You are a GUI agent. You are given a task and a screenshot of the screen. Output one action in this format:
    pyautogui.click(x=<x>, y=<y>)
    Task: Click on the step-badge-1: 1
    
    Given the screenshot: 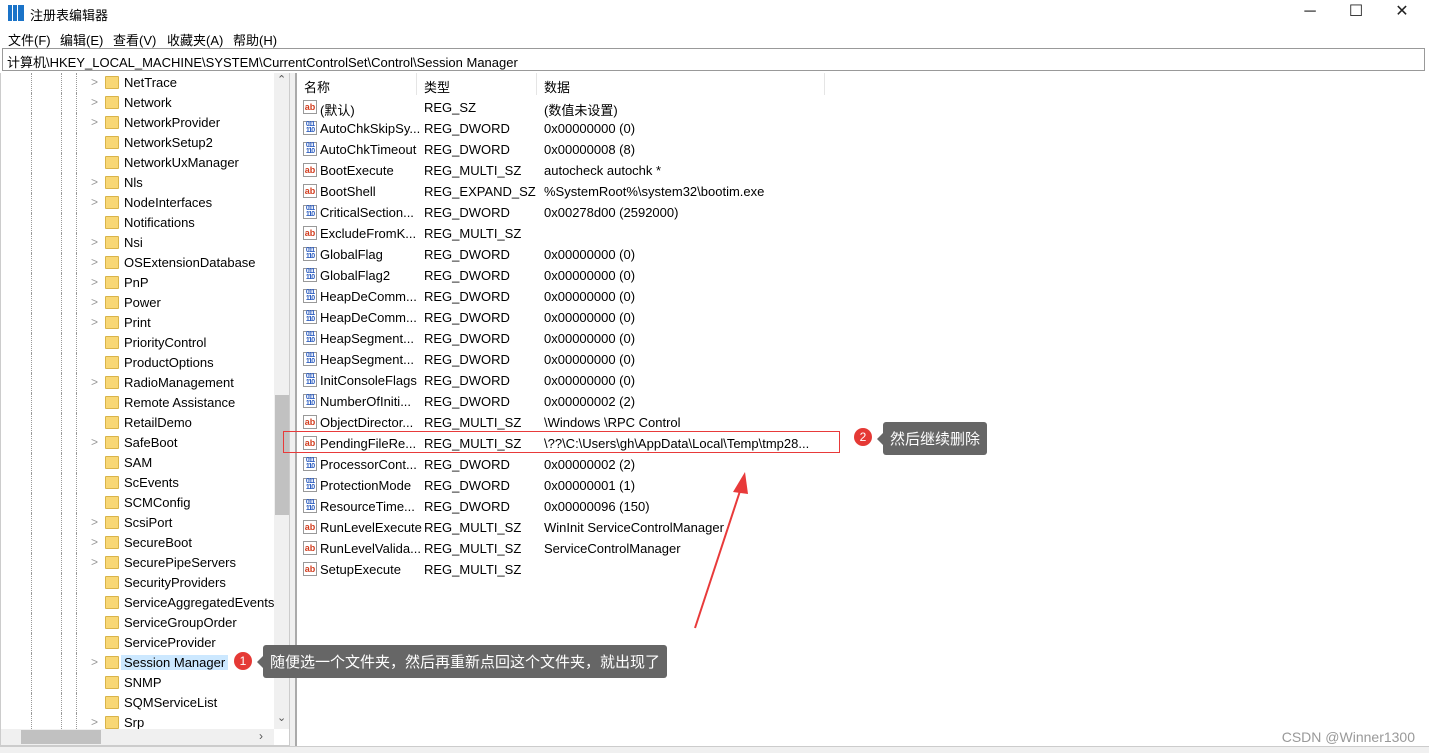 What is the action you would take?
    pyautogui.click(x=243, y=661)
    